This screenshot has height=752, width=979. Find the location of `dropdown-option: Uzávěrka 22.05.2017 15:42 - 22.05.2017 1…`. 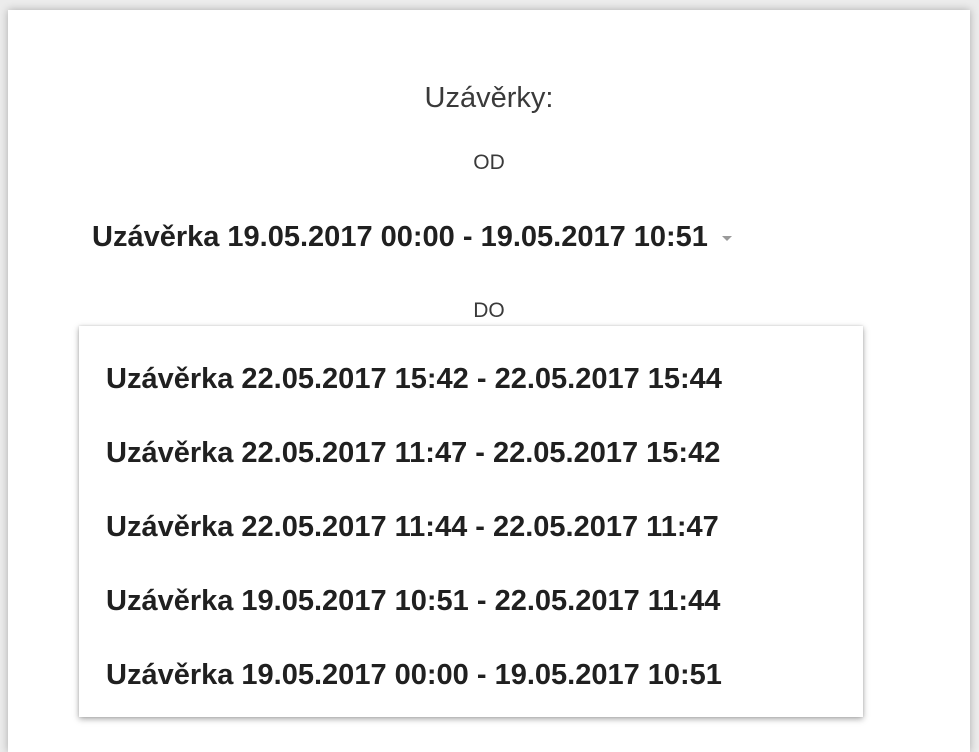

dropdown-option: Uzávěrka 22.05.2017 15:42 - 22.05.2017 1… is located at coordinates (471, 379).